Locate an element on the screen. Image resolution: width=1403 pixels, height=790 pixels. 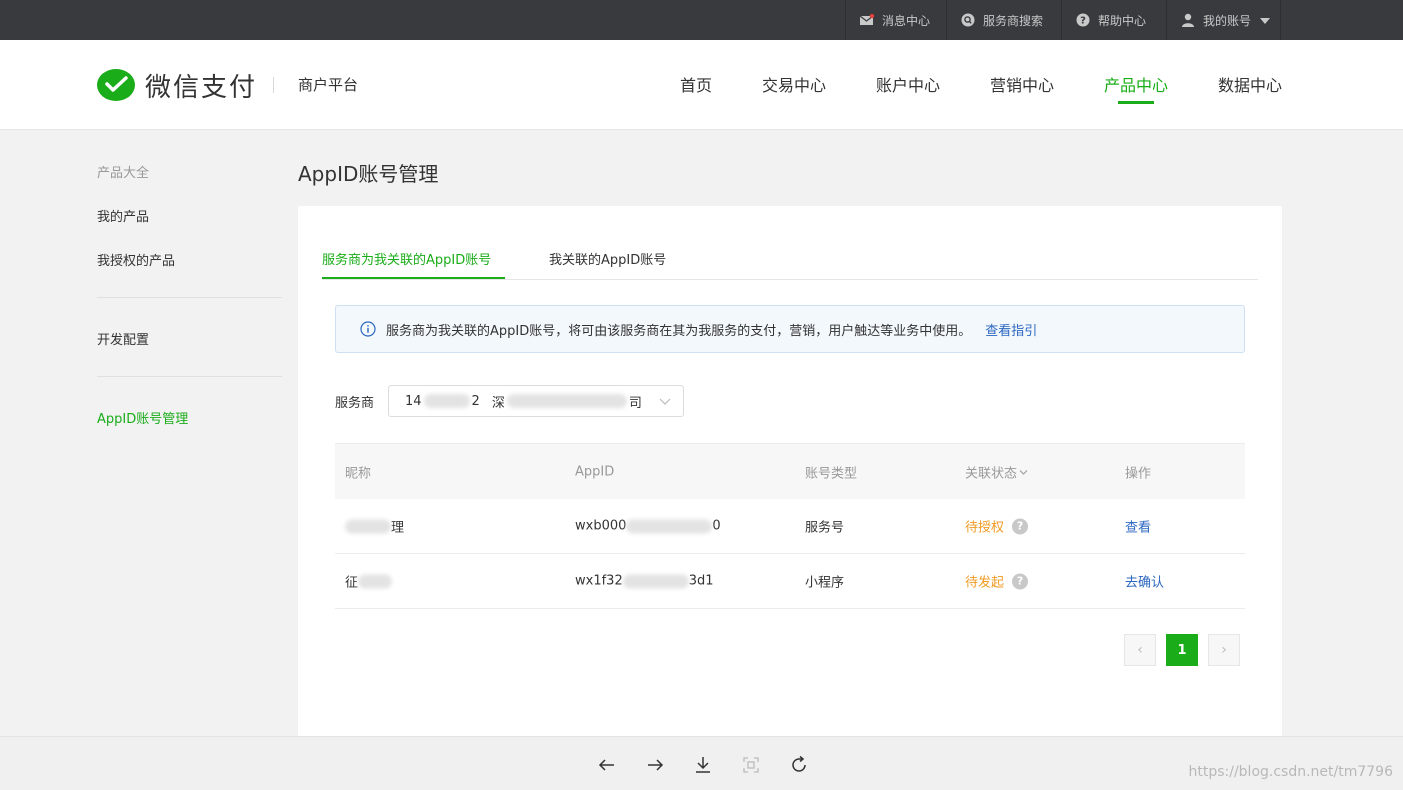
status-cell: 待授权 ? is located at coordinates (997, 526).